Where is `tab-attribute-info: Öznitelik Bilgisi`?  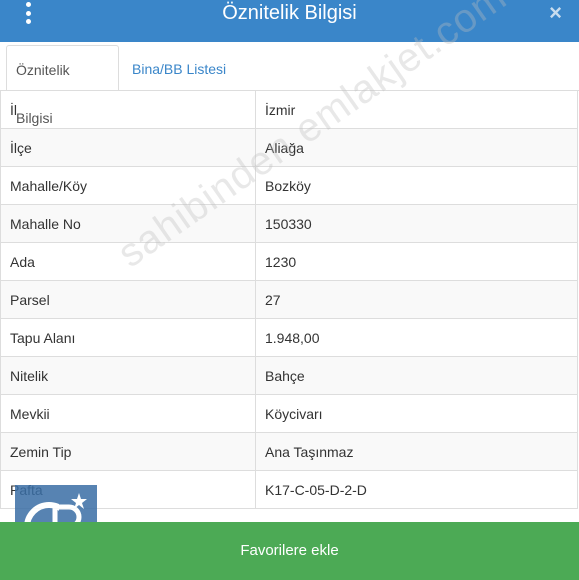 tab-attribute-info: Öznitelik Bilgisi is located at coordinates (62, 85).